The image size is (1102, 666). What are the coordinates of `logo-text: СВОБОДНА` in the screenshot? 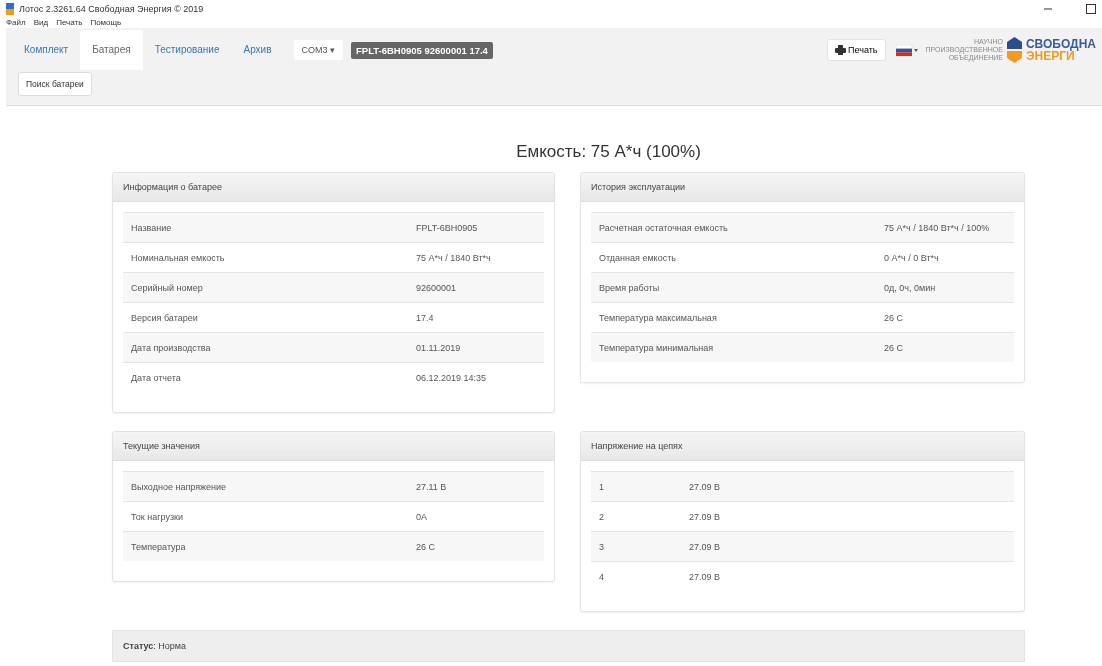 It's located at (1060, 44).